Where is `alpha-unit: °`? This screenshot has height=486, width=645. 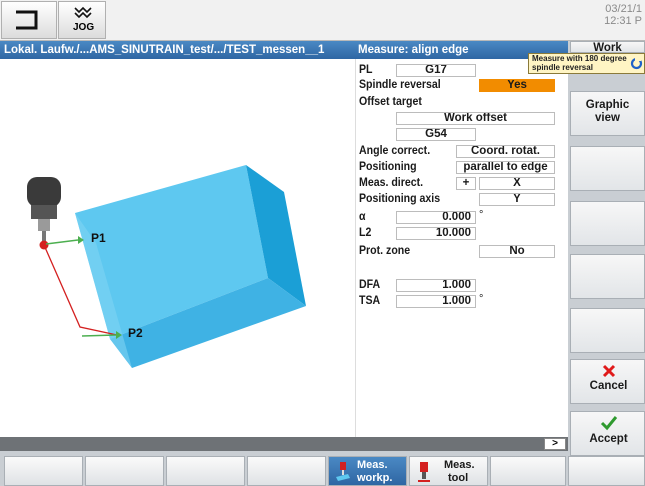
alpha-unit: ° is located at coordinates (481, 215).